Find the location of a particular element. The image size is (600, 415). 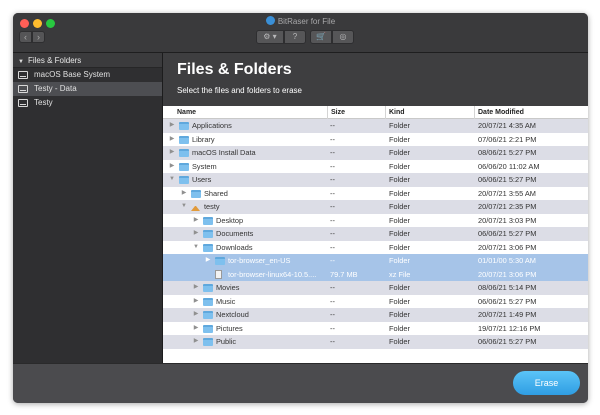

table-row: ▶ Applications -- Folder 20/07/21 4:35 AM is located at coordinates (375, 126).